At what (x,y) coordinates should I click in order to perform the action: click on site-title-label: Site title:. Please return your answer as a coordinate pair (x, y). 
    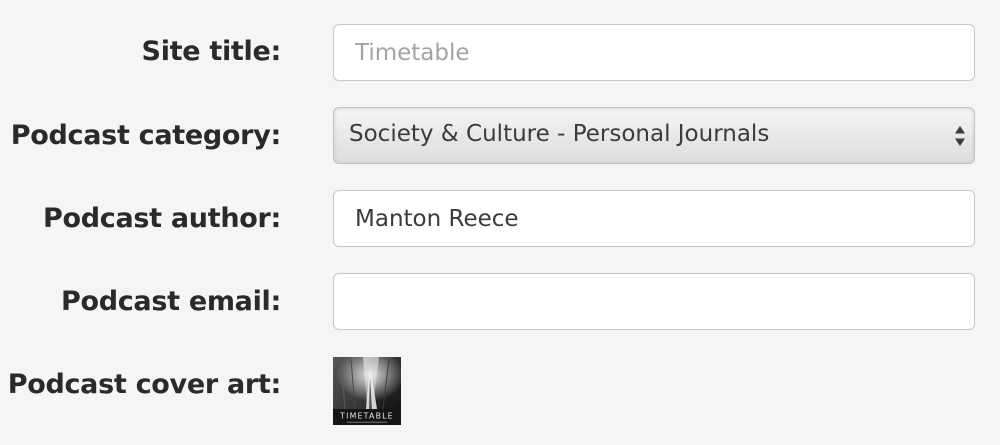
    Looking at the image, I should click on (211, 51).